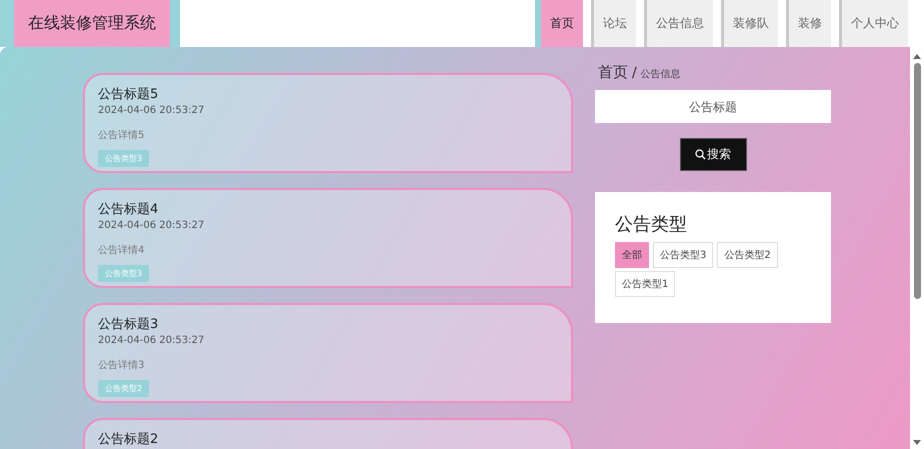 This screenshot has width=924, height=449. I want to click on type-filter: 全部, so click(632, 255).